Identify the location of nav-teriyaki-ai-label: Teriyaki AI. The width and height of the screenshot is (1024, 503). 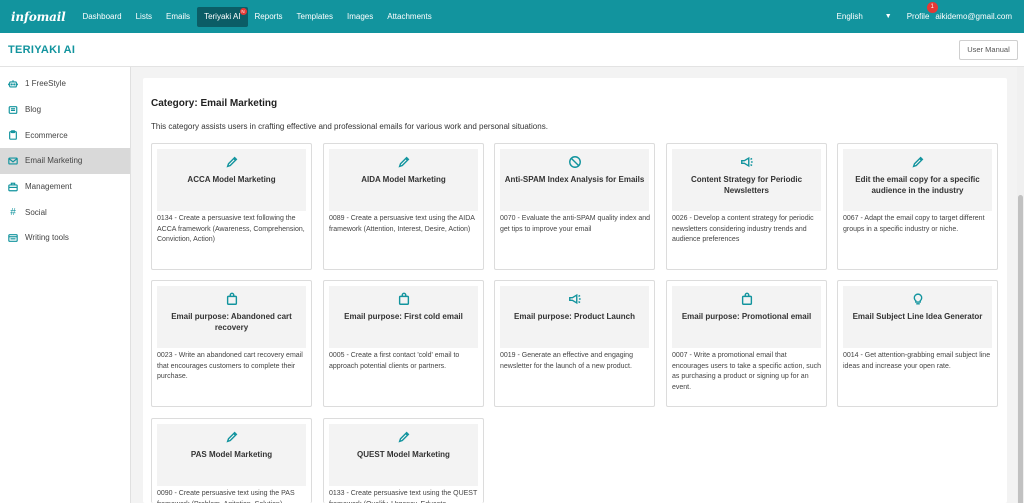
(222, 16).